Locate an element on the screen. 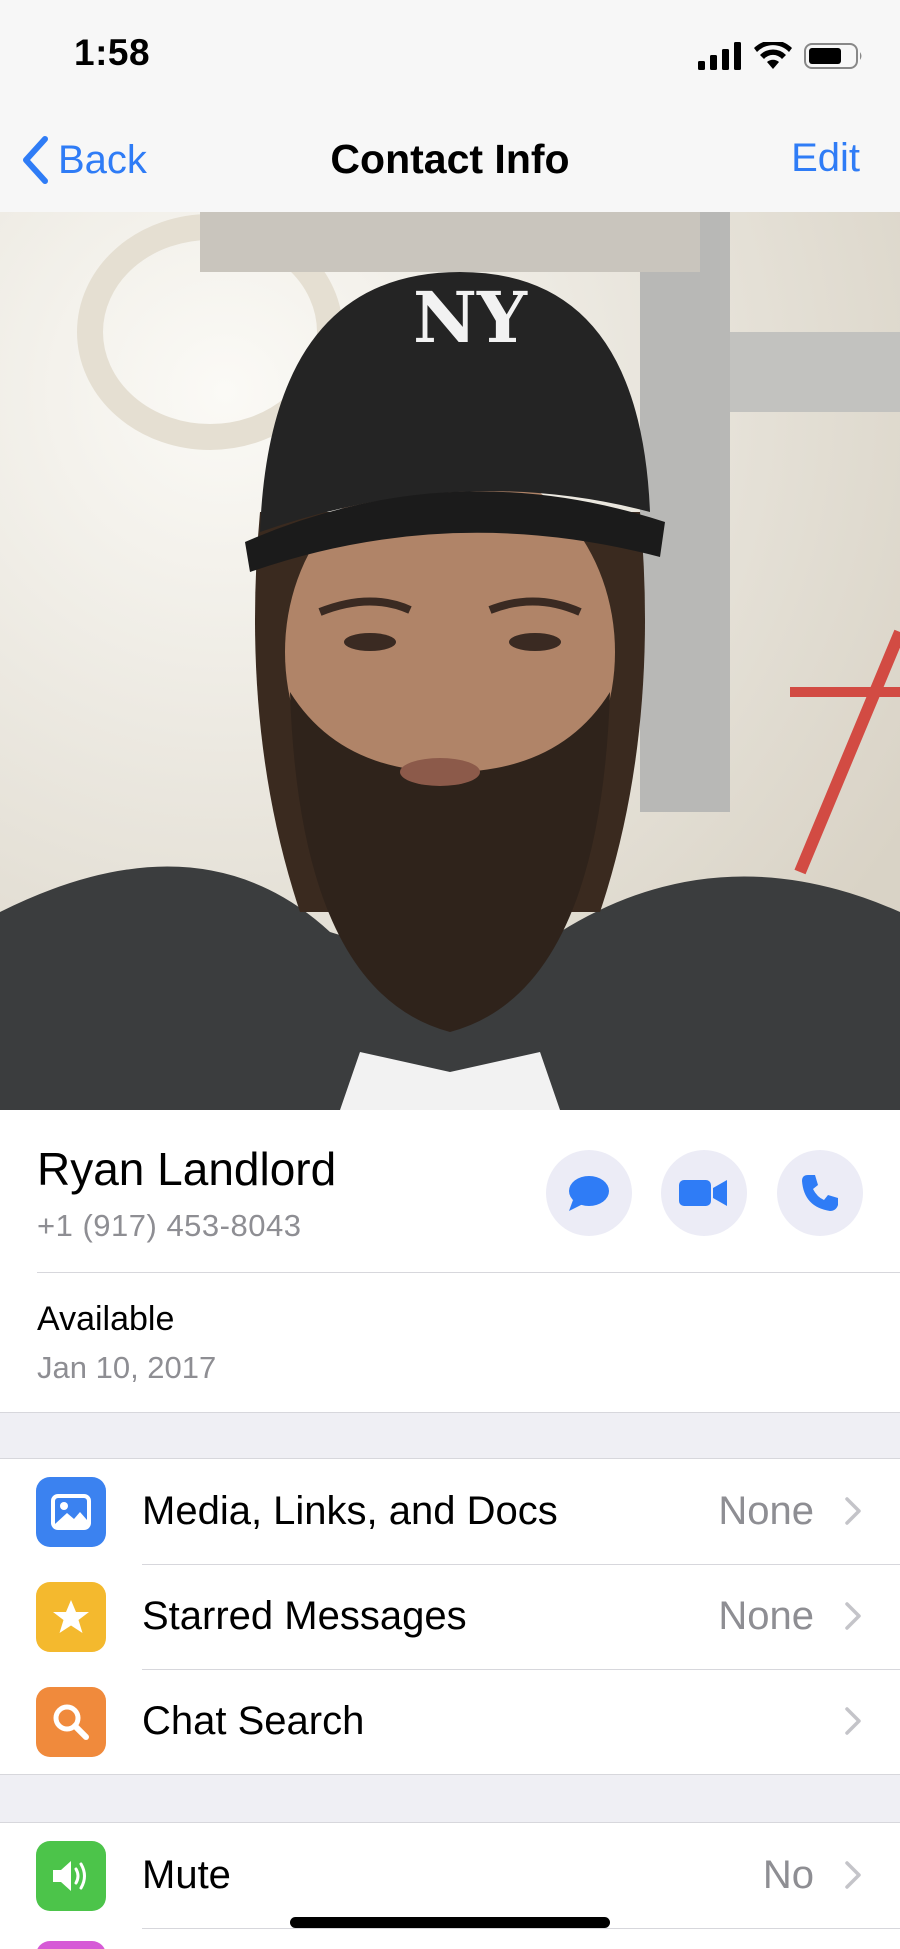  about-date: Jan 10, 2017 is located at coordinates (127, 1367).